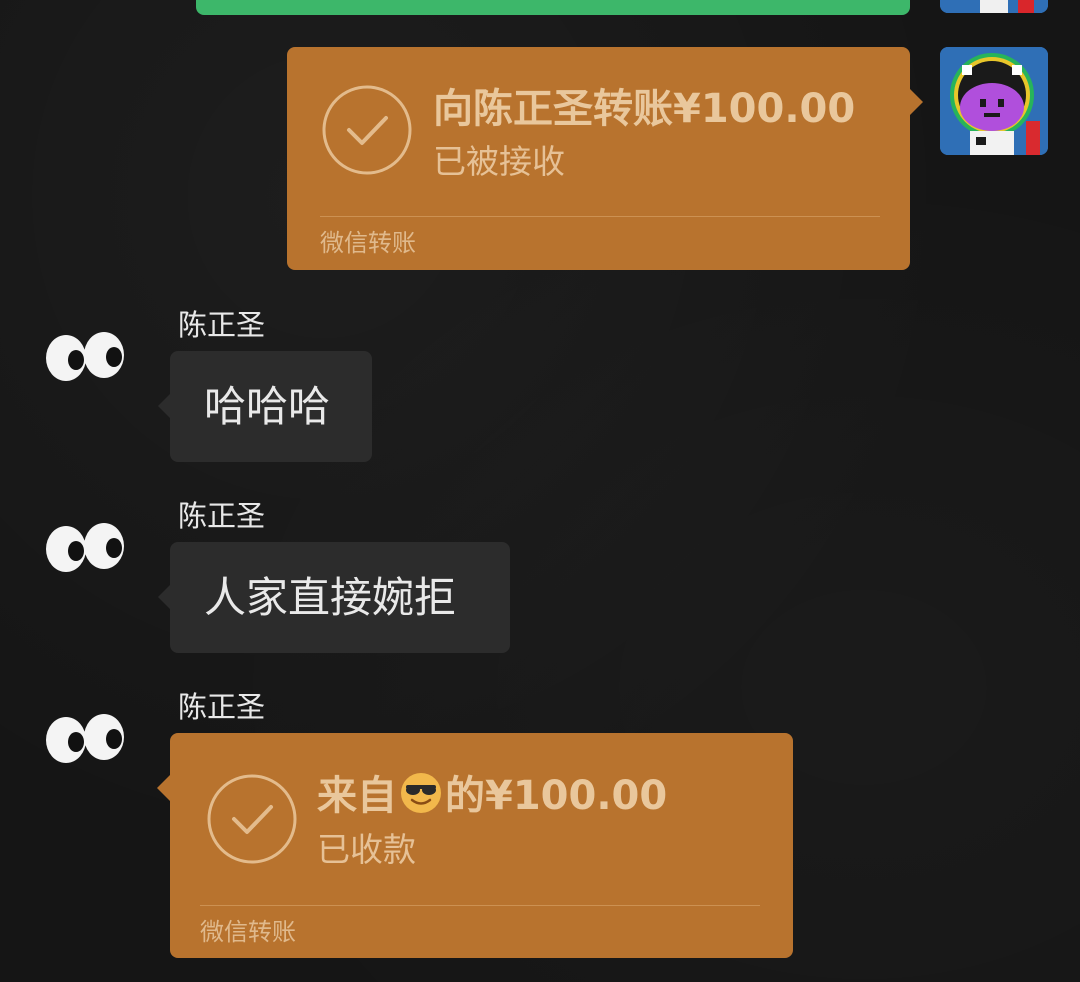 This screenshot has height=982, width=1080. What do you see at coordinates (553, 7) in the screenshot?
I see `sent-message-bubble-partial` at bounding box center [553, 7].